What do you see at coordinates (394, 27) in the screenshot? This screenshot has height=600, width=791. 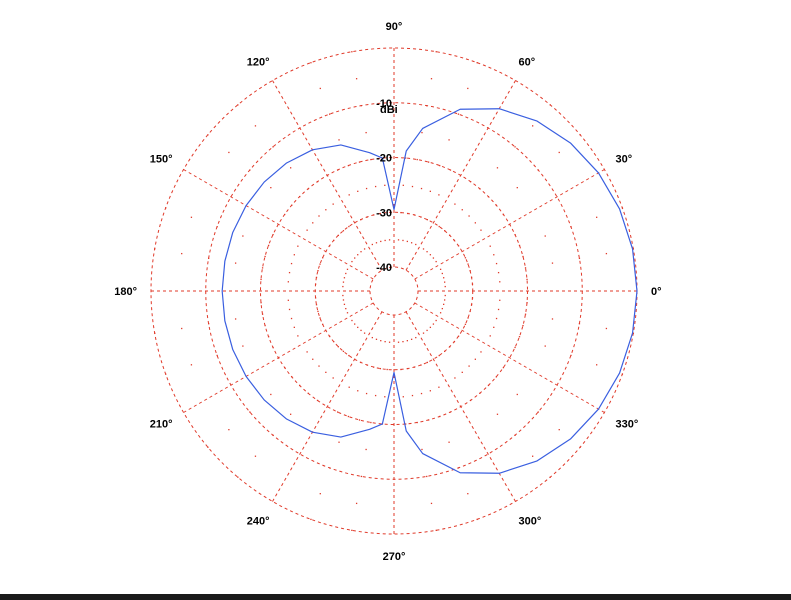 I see `angle-tick-label: 90°` at bounding box center [394, 27].